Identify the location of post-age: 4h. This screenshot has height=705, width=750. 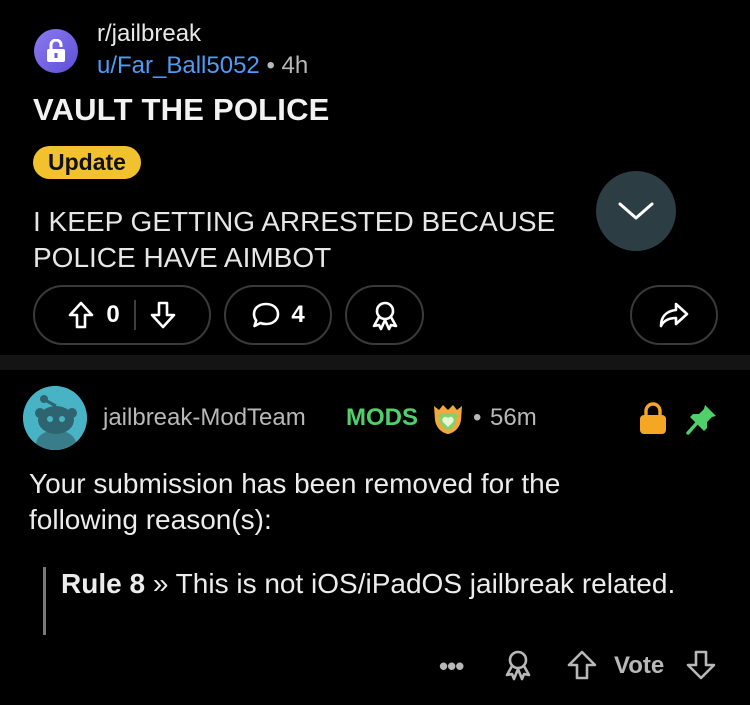
(295, 65).